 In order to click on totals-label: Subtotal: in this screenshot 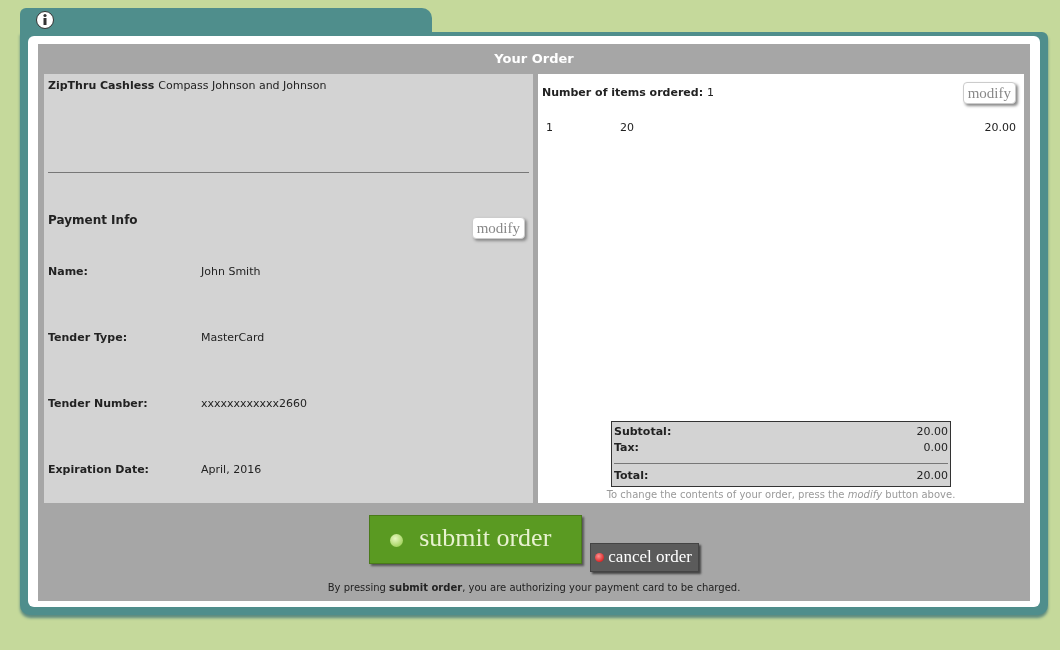, I will do `click(643, 431)`.